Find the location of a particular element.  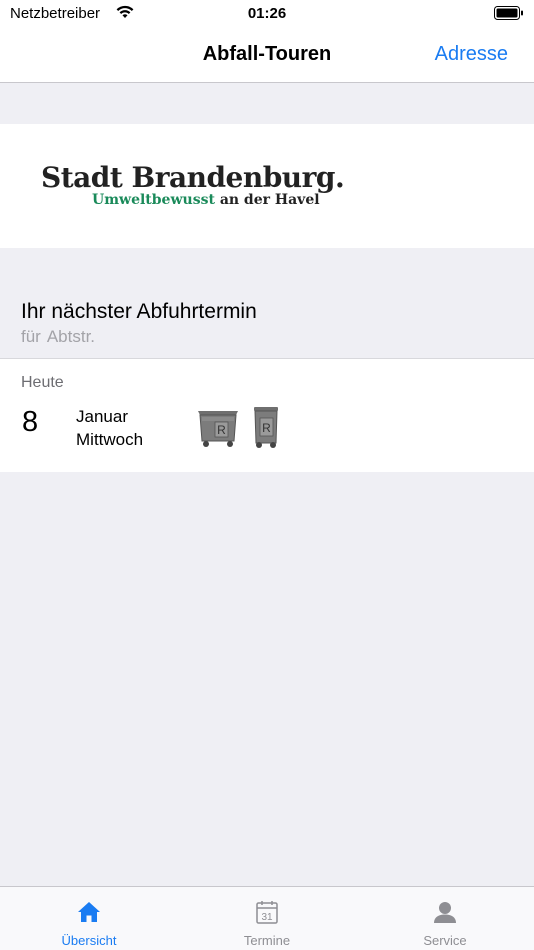

tab-bar: Übersicht 31 Termine Service is located at coordinates (267, 918).